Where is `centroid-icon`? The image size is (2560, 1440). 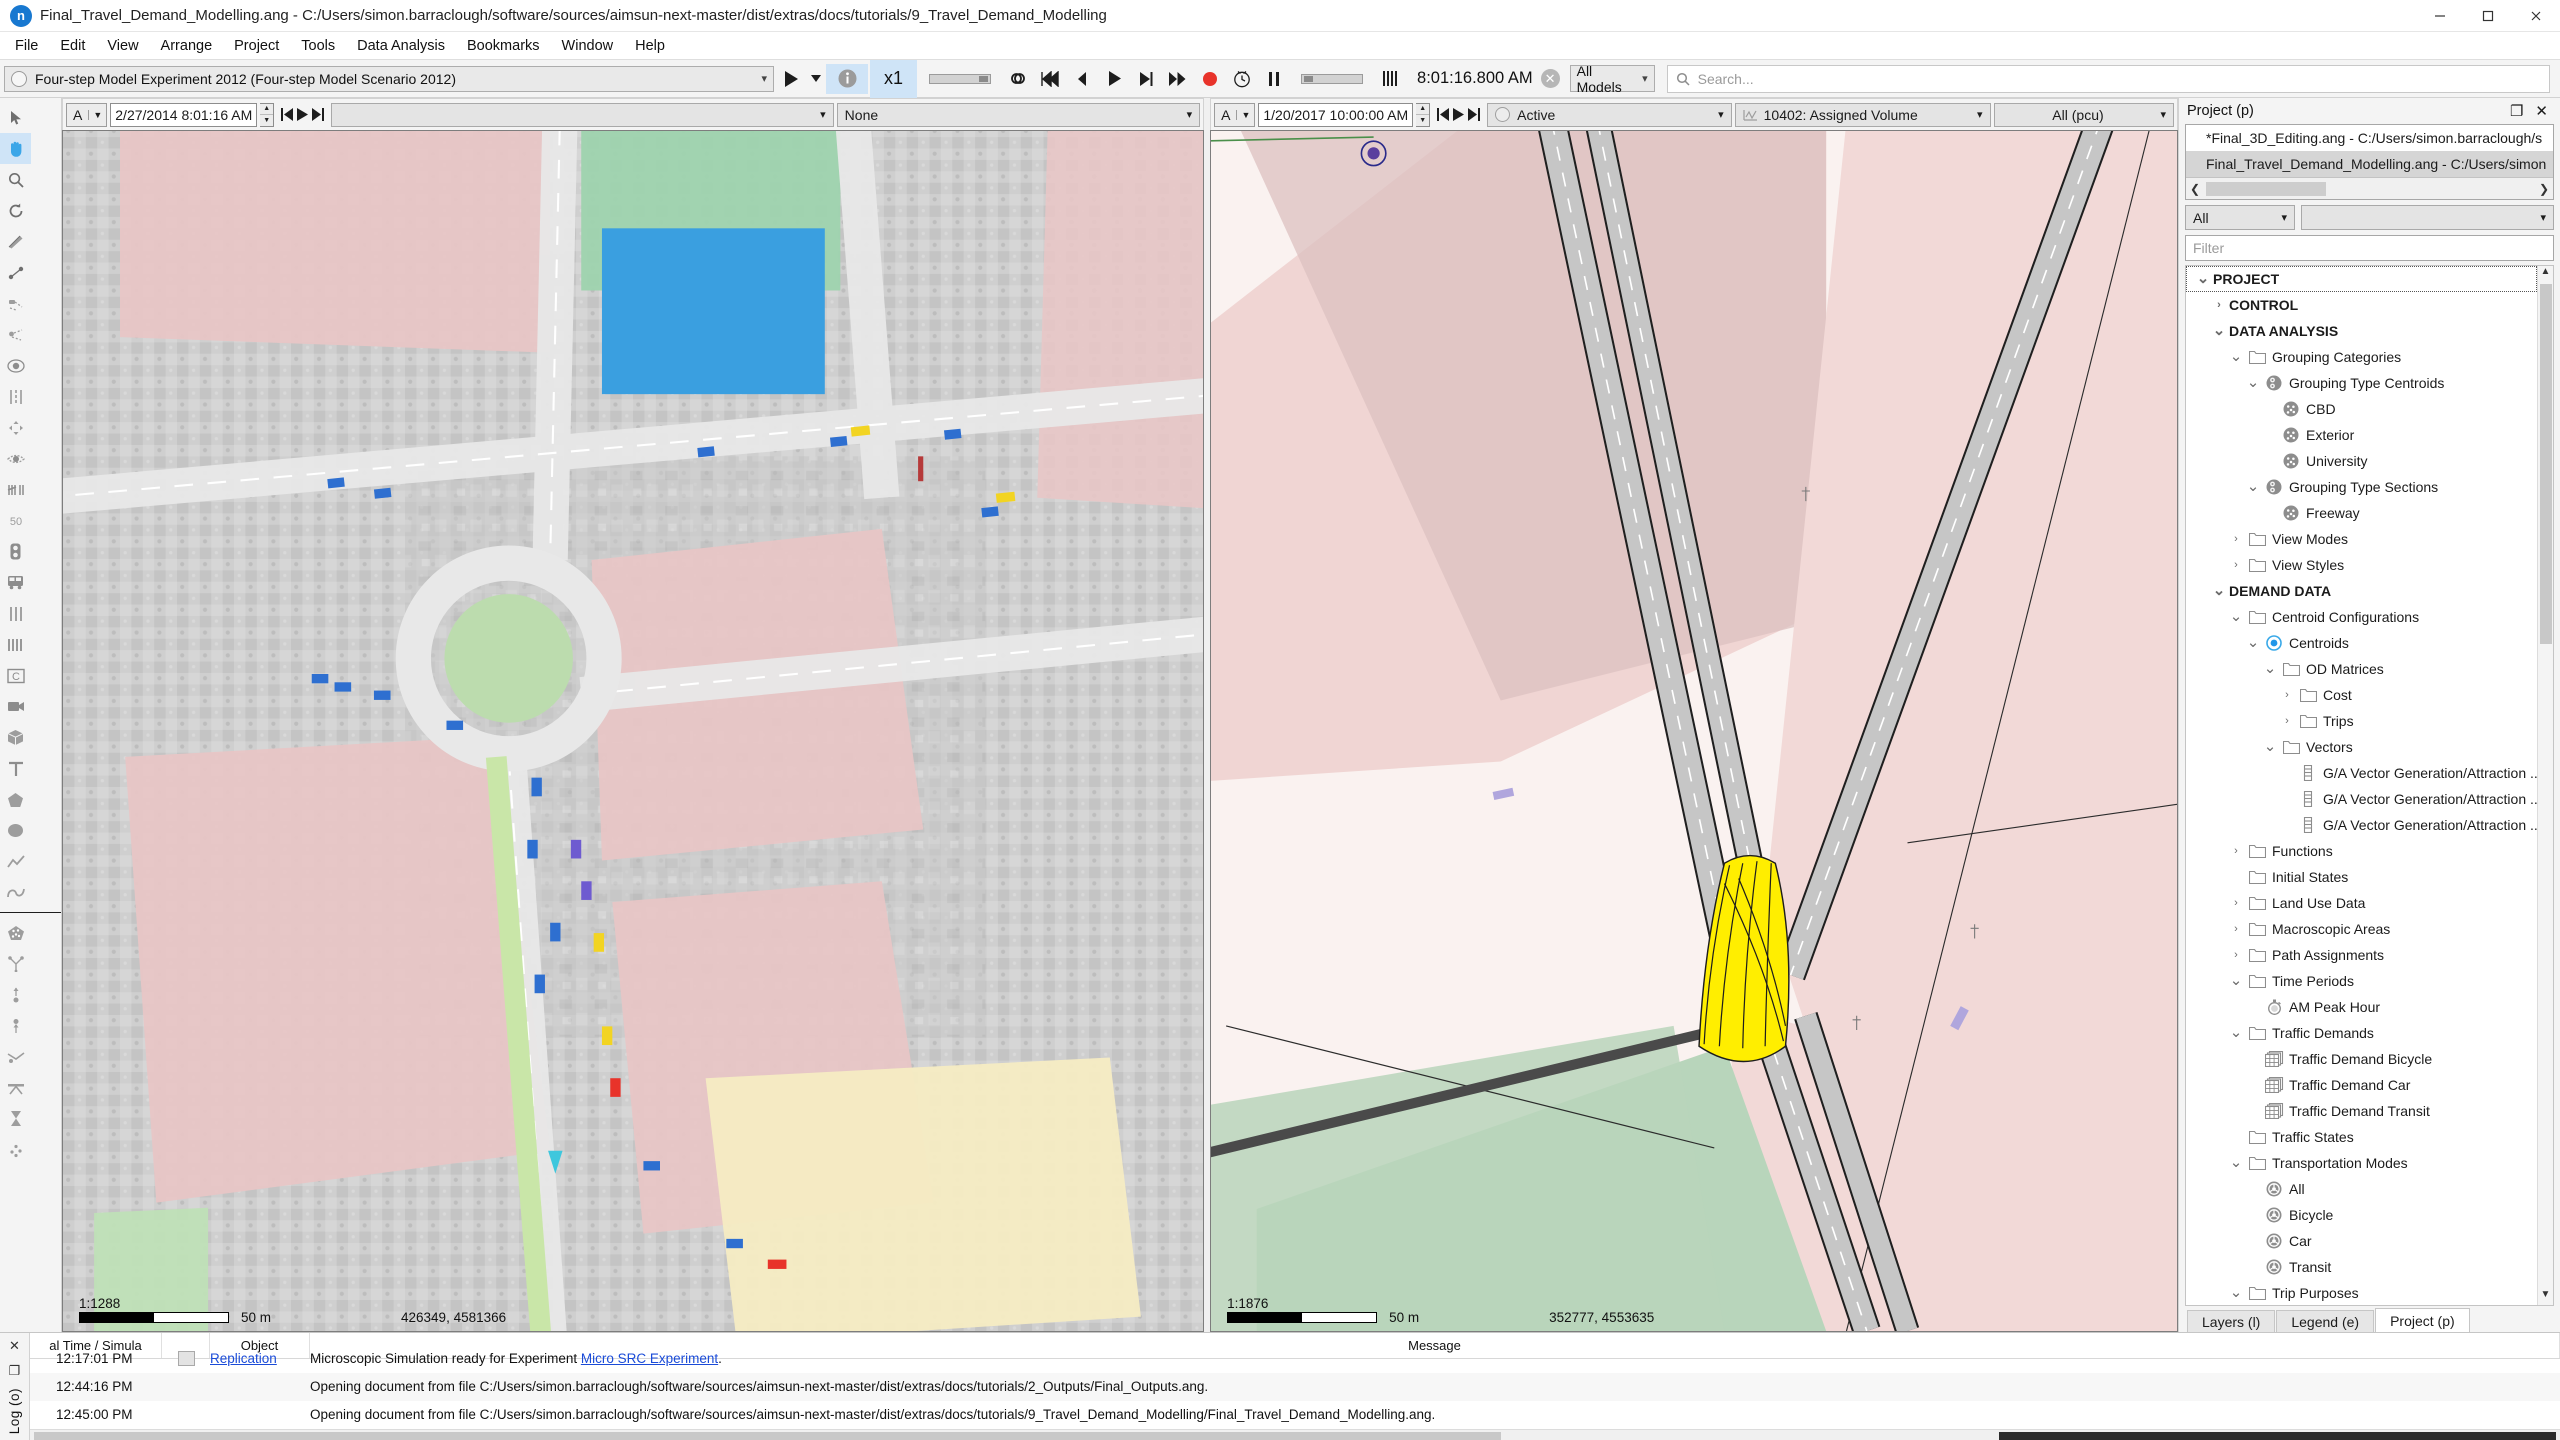
centroid-icon is located at coordinates (15, 365).